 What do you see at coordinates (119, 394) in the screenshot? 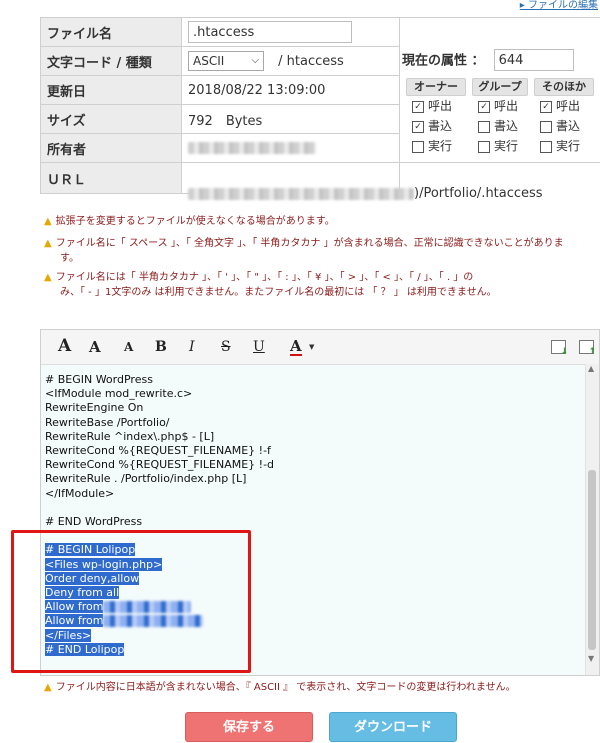
I see `code-line: <IfModule mod_rewrite.c>` at bounding box center [119, 394].